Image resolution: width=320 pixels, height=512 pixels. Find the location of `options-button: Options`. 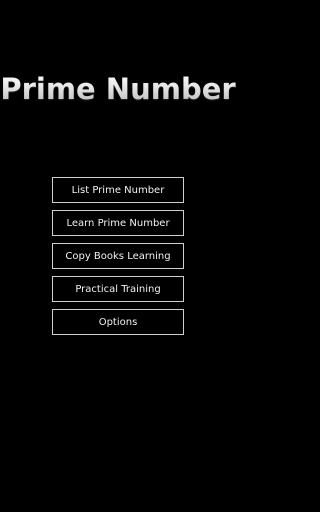

options-button: Options is located at coordinates (118, 322).